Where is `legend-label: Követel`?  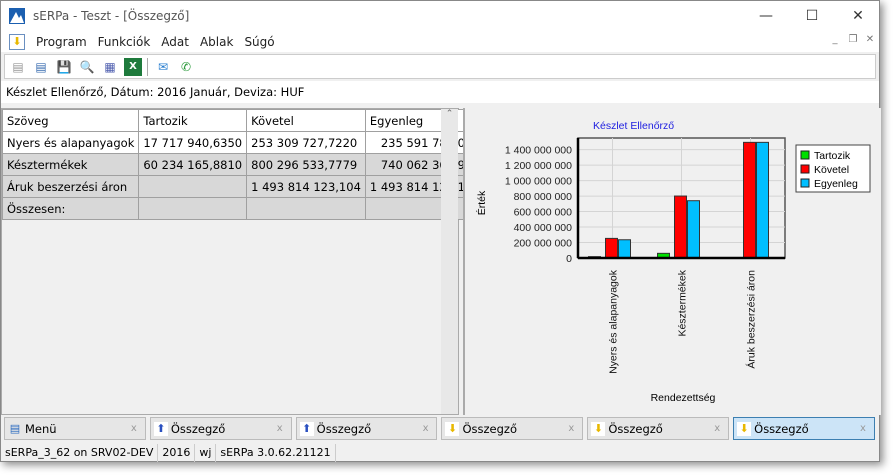 legend-label: Követel is located at coordinates (831, 170).